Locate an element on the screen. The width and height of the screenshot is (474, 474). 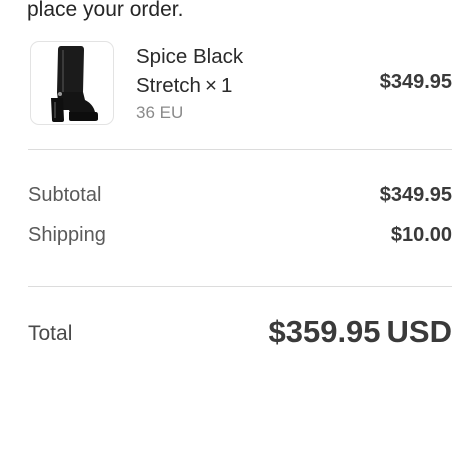
product-name: Spice Black Stretch × 1 is located at coordinates (246, 71).